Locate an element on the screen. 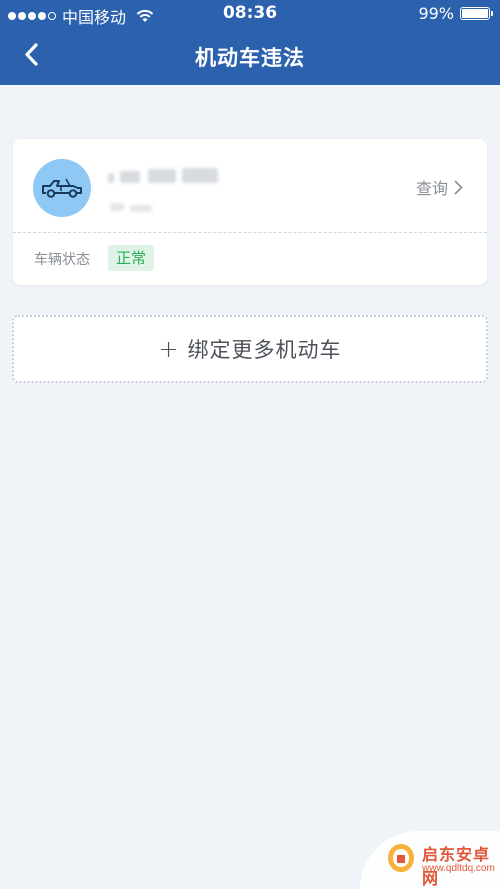 The height and width of the screenshot is (889, 500). bind-more-vehicles-button: + 绑定更多机动车 is located at coordinates (250, 349).